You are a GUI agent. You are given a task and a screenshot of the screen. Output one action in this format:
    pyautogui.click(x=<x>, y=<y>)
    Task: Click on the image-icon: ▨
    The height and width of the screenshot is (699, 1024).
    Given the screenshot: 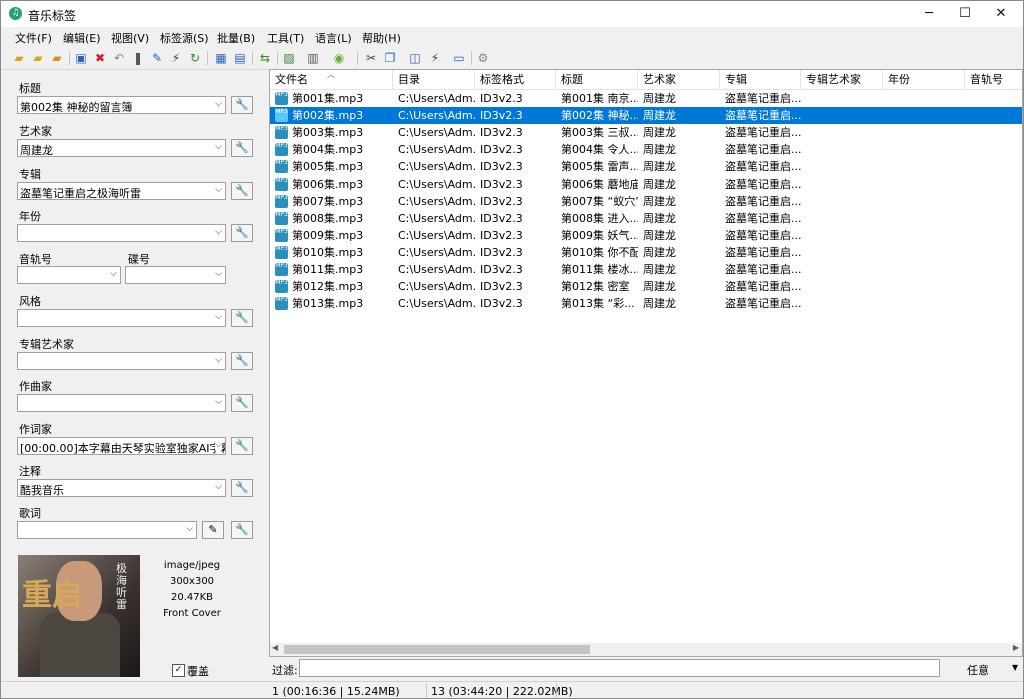 What is the action you would take?
    pyautogui.click(x=289, y=58)
    